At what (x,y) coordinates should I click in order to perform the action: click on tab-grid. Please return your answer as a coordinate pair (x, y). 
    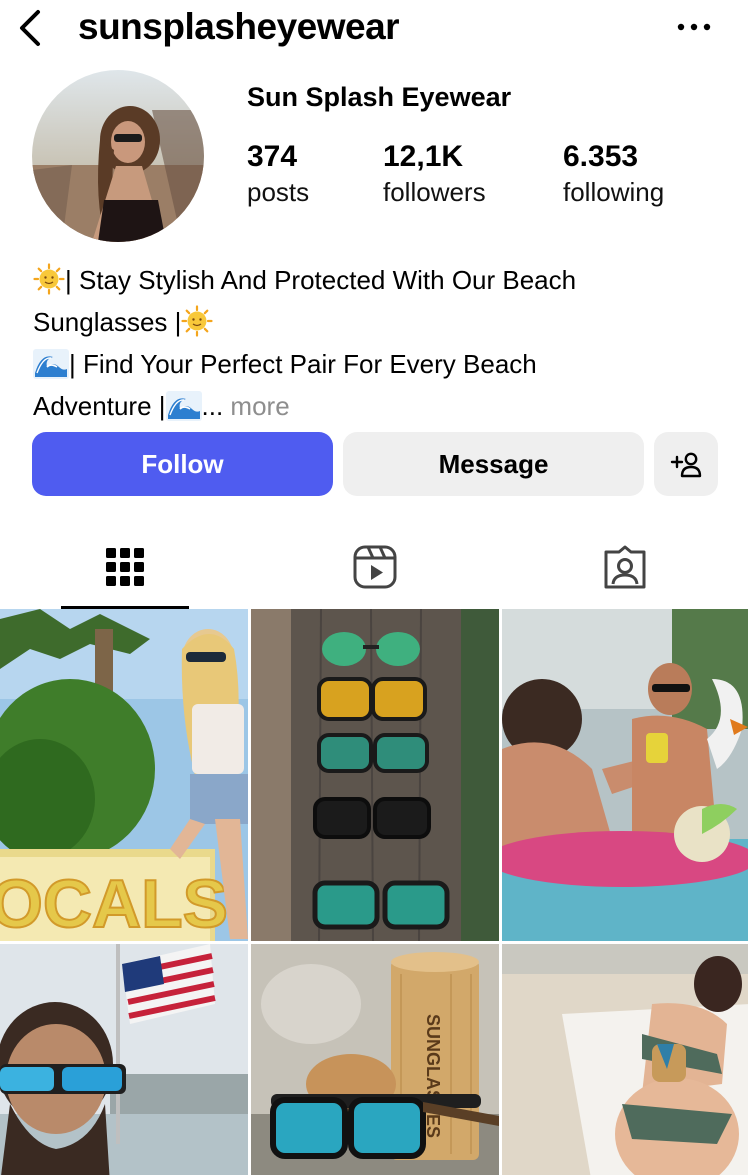
    Looking at the image, I should click on (125, 567).